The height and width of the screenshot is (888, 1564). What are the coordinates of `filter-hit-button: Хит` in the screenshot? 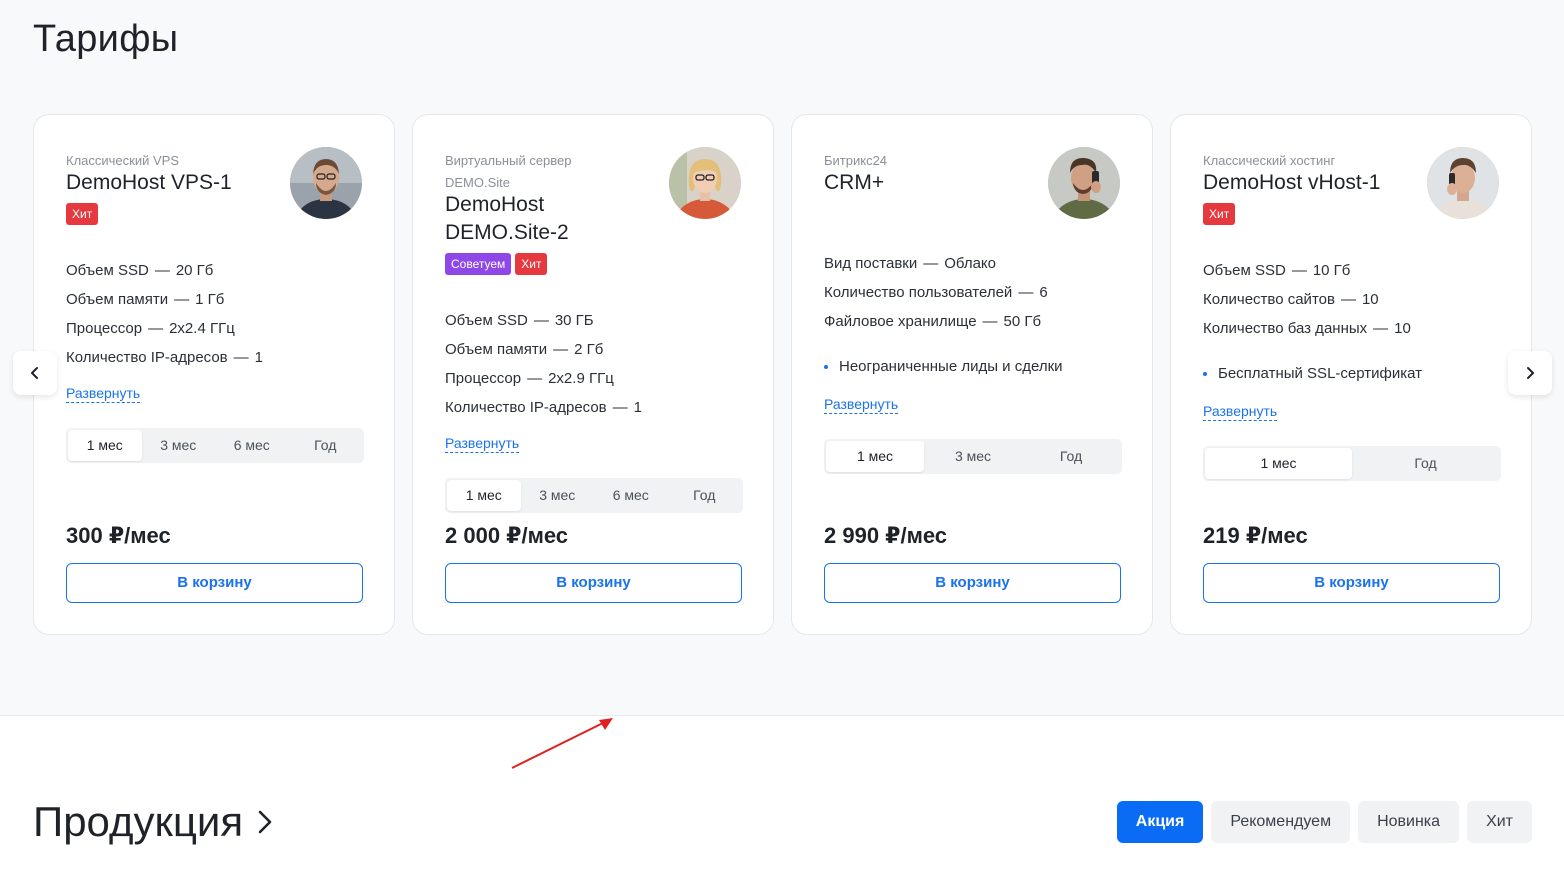 It's located at (1499, 822).